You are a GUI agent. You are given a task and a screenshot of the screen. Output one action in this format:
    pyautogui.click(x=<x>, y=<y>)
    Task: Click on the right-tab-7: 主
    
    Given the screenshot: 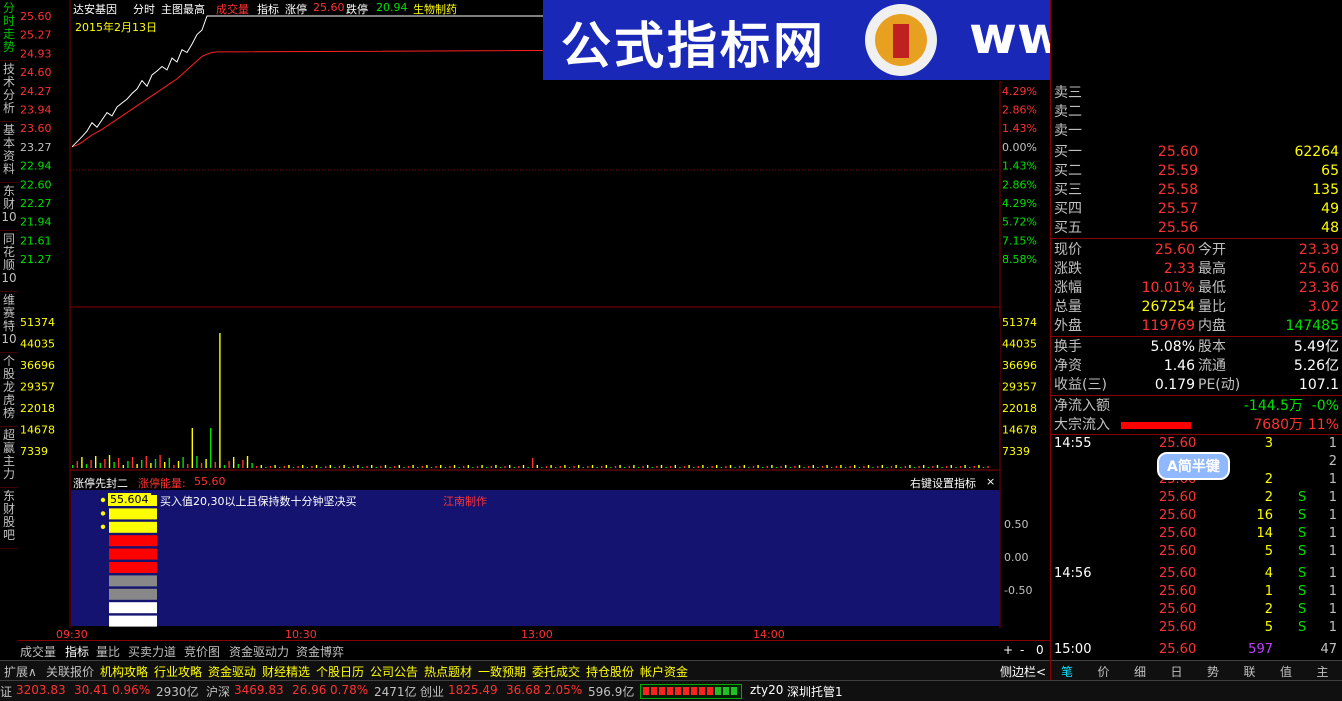 What is the action you would take?
    pyautogui.click(x=1323, y=671)
    